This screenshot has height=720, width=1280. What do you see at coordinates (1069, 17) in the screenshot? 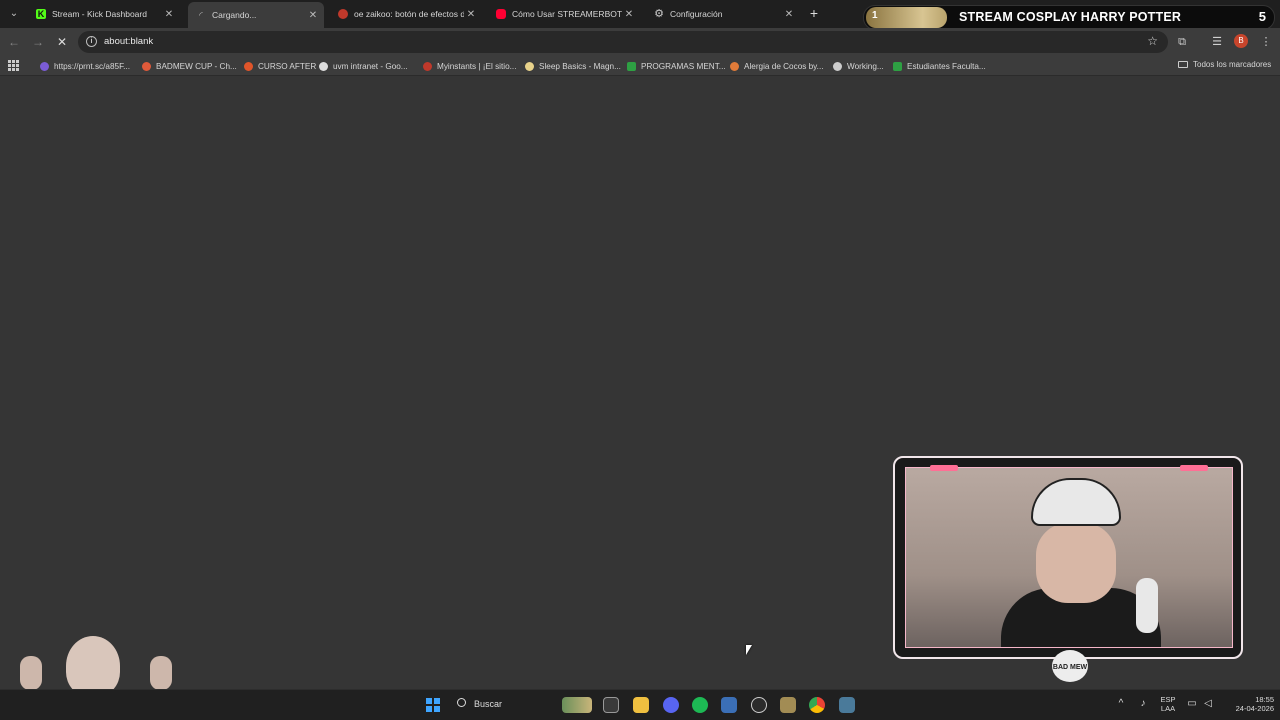
I see `stream-title-banner: 1 STREAM COSPLAY HARRY POTTER 5` at bounding box center [1069, 17].